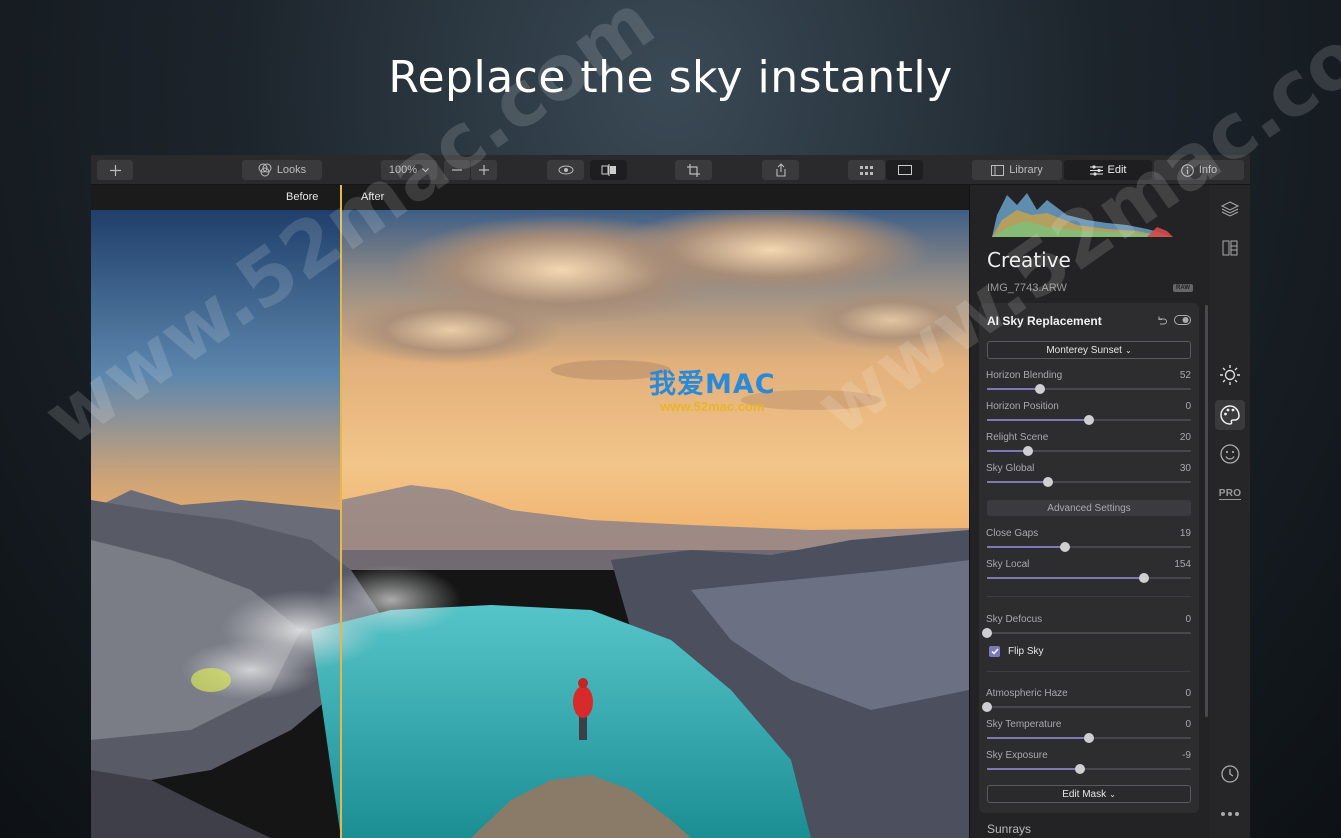  I want to click on advanced-settings-button: Advanced Settings, so click(1089, 508).